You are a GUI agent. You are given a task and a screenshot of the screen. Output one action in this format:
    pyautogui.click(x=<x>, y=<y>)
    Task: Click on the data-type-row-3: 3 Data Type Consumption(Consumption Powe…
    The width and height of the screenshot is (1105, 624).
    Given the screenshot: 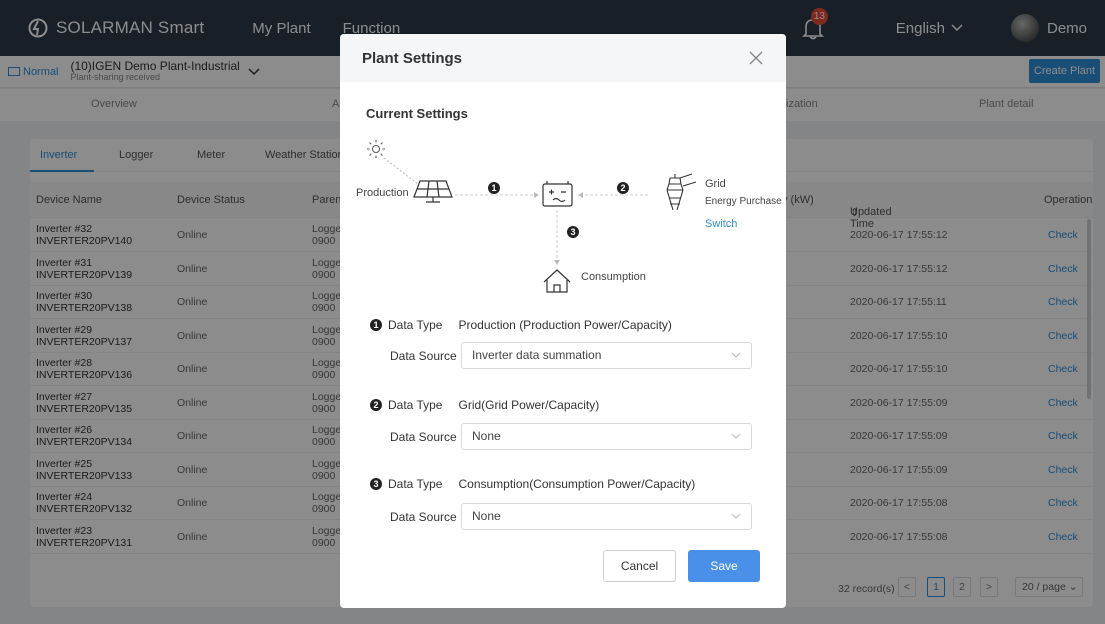 What is the action you would take?
    pyautogui.click(x=532, y=484)
    